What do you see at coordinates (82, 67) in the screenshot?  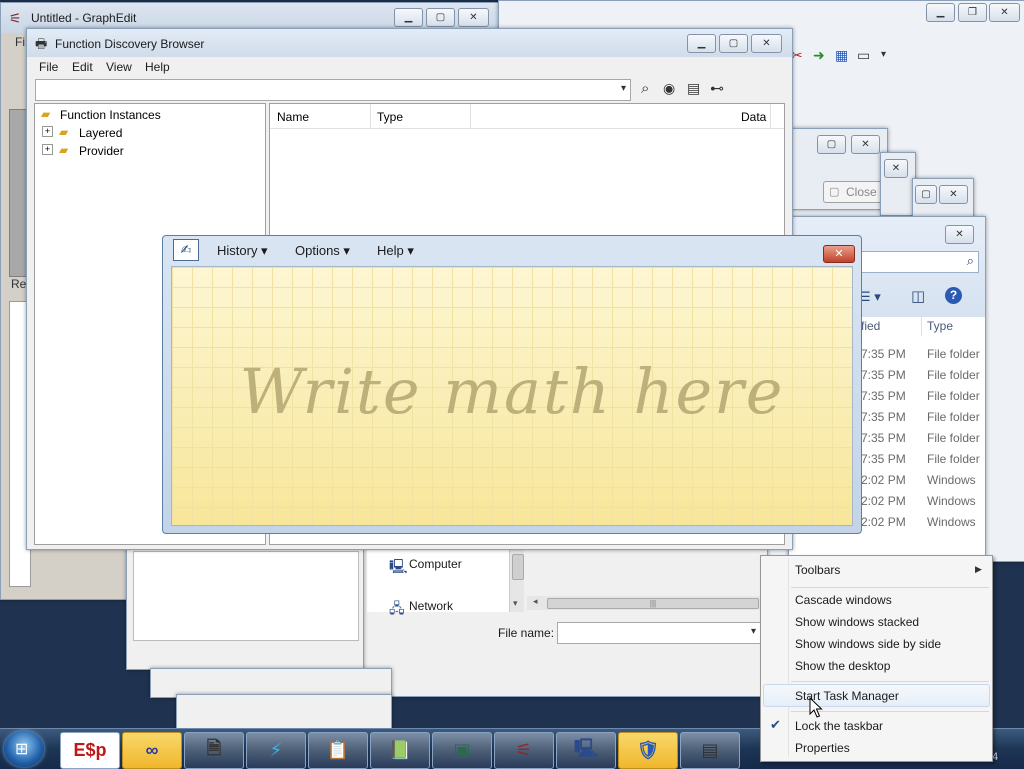 I see `menu-edit: Edit` at bounding box center [82, 67].